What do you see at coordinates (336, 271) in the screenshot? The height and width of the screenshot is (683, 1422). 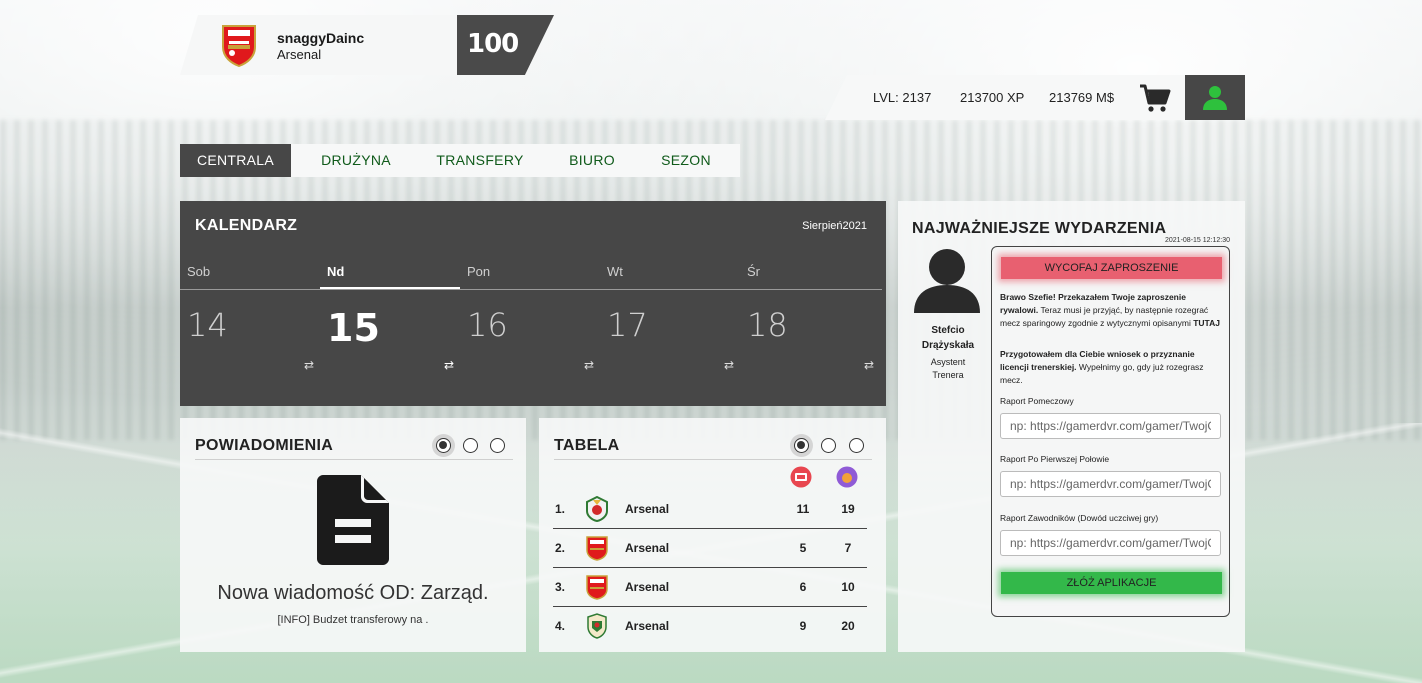 I see `calendar-day-name: Nd` at bounding box center [336, 271].